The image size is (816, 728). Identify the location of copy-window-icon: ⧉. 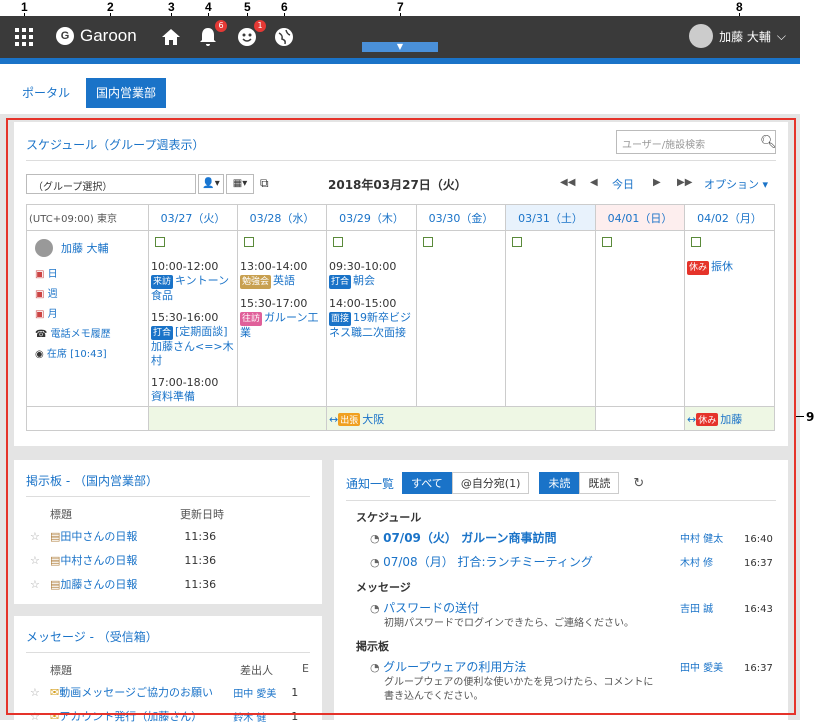
(264, 183).